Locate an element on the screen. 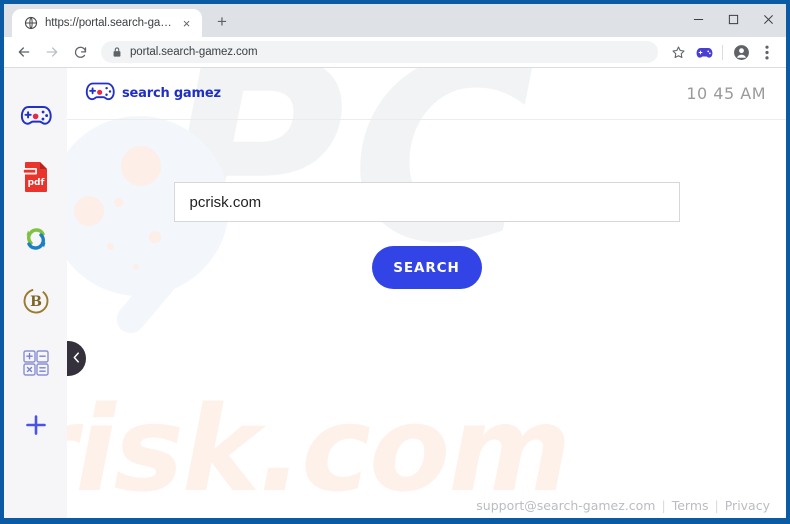 This screenshot has height=524, width=790. reload-button is located at coordinates (80, 52).